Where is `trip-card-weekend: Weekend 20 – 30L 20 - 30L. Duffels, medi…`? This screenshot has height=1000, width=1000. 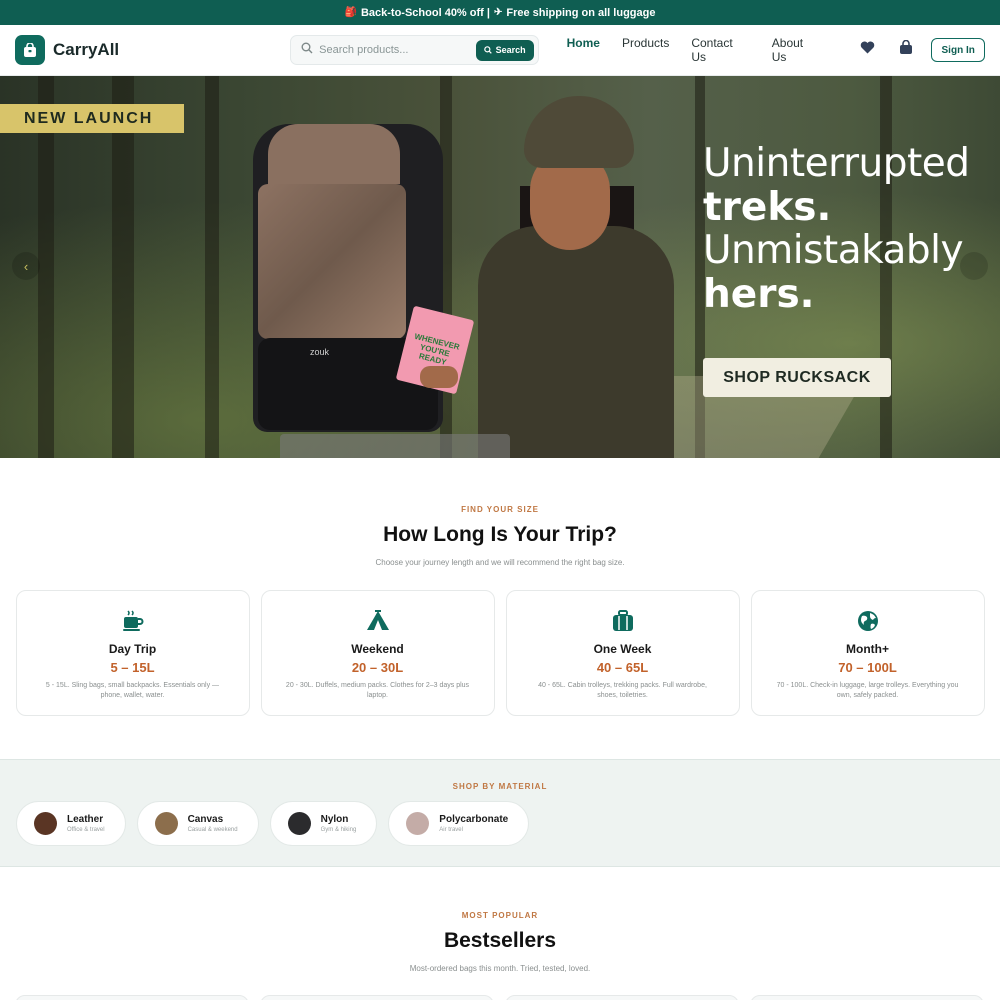
trip-card-weekend: Weekend 20 – 30L 20 - 30L. Duffels, medi… is located at coordinates (377, 653).